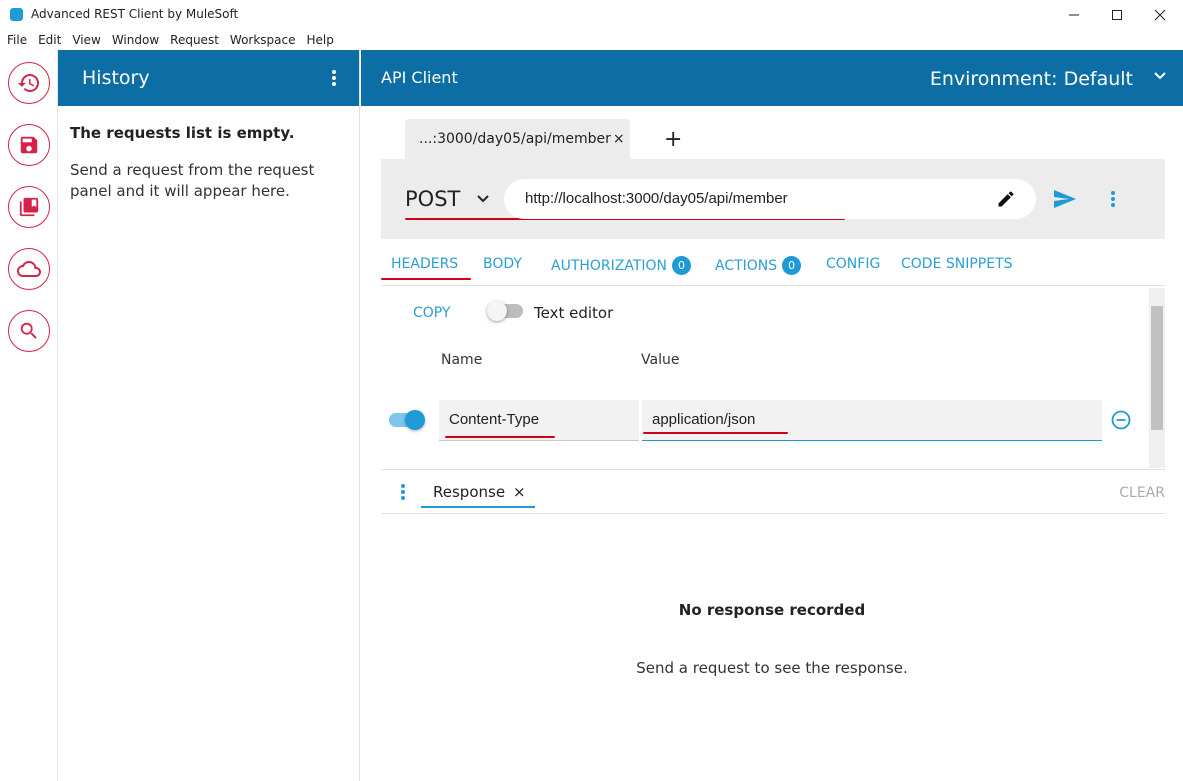  I want to click on copy-button: COPY, so click(431, 313).